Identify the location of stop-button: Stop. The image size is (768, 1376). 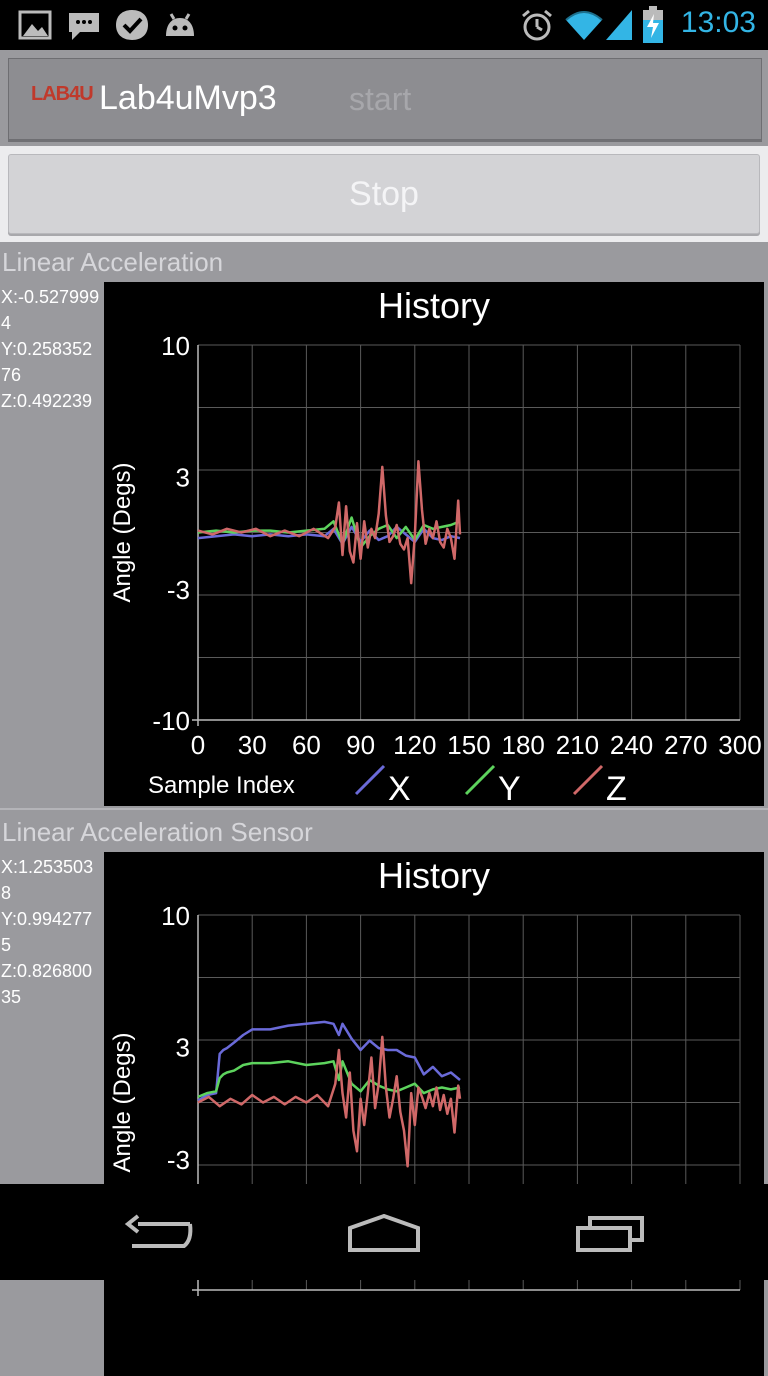
(384, 194).